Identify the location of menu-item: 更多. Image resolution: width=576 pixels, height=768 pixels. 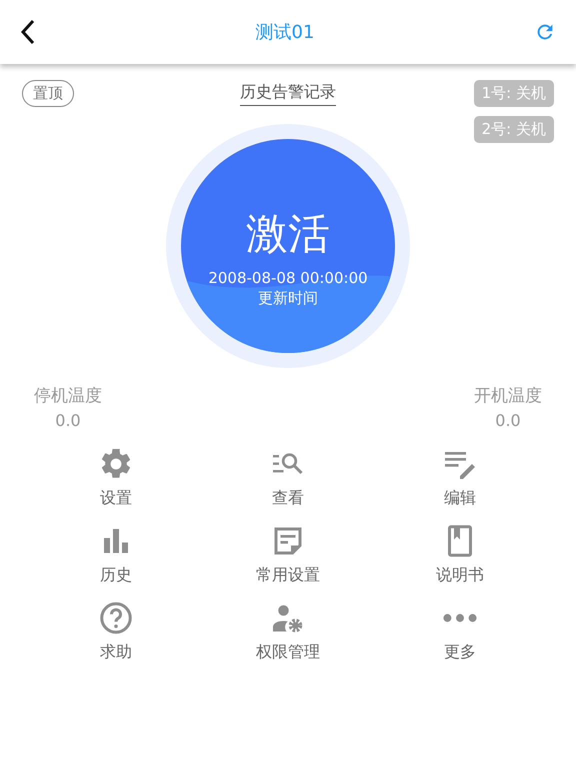
(460, 631).